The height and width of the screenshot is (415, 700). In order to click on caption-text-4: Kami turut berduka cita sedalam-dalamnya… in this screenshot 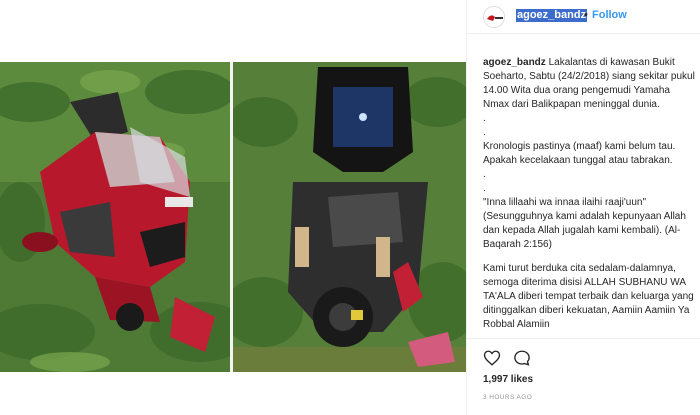, I will do `click(588, 296)`.